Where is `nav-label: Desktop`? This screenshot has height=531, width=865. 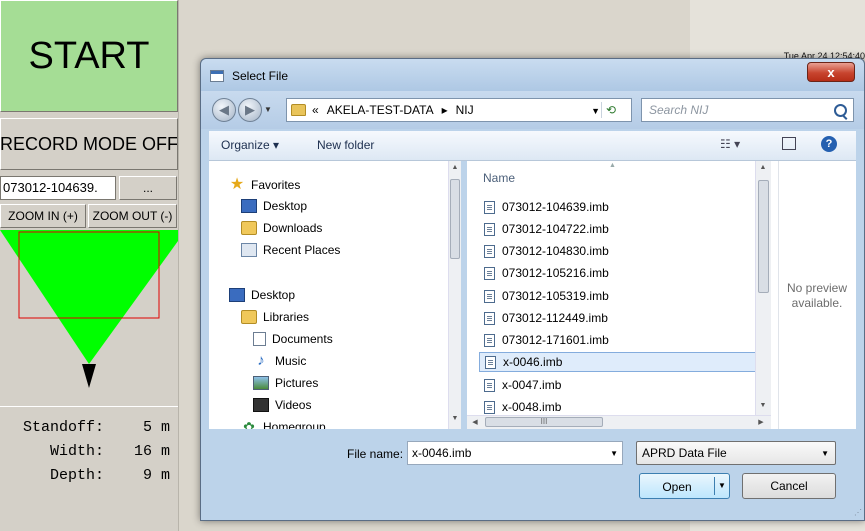
nav-label: Desktop is located at coordinates (273, 295).